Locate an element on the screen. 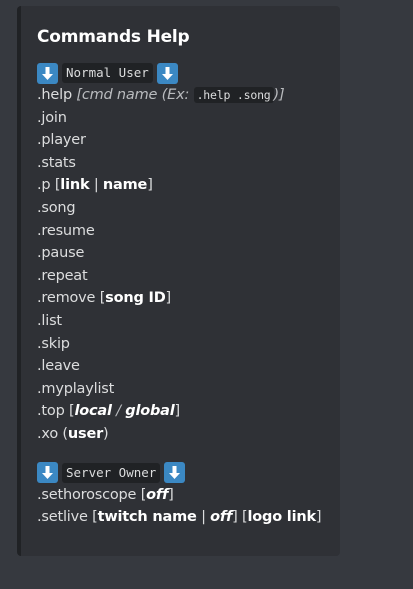  command-repeat: .repeat is located at coordinates (62, 275).